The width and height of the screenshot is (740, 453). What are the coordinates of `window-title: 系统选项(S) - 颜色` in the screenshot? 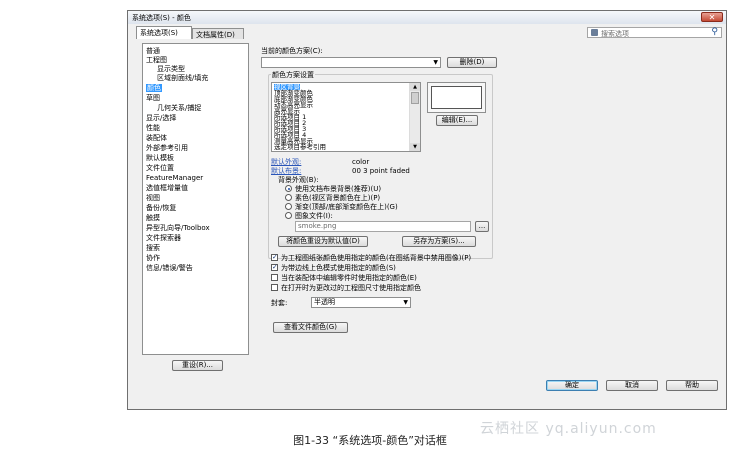 It's located at (161, 18).